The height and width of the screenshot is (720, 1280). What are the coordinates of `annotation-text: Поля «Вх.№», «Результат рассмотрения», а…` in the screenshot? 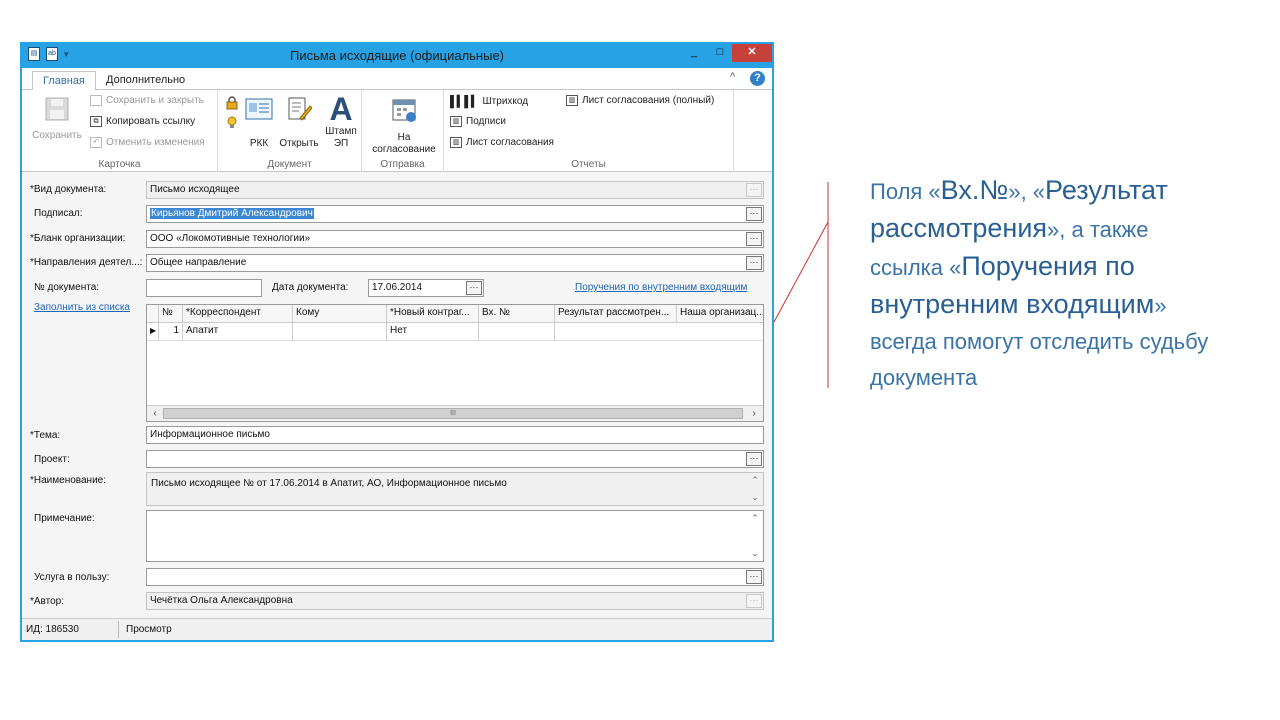 It's located at (1039, 282).